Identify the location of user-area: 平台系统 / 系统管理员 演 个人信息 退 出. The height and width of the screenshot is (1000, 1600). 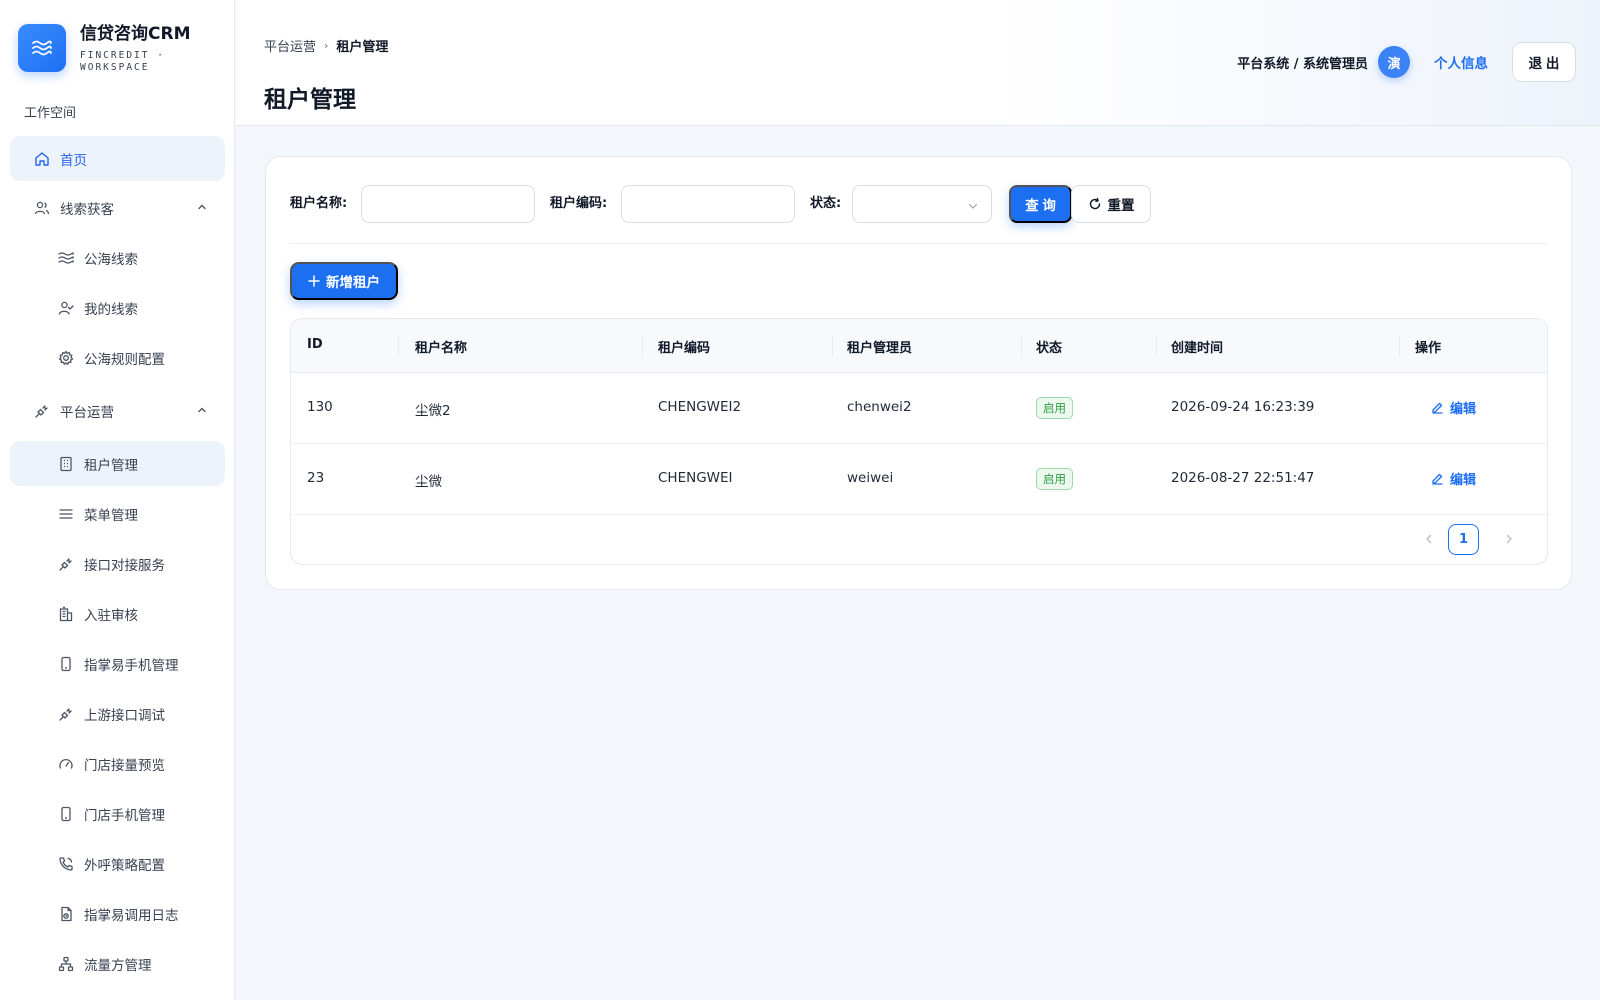
(1406, 62).